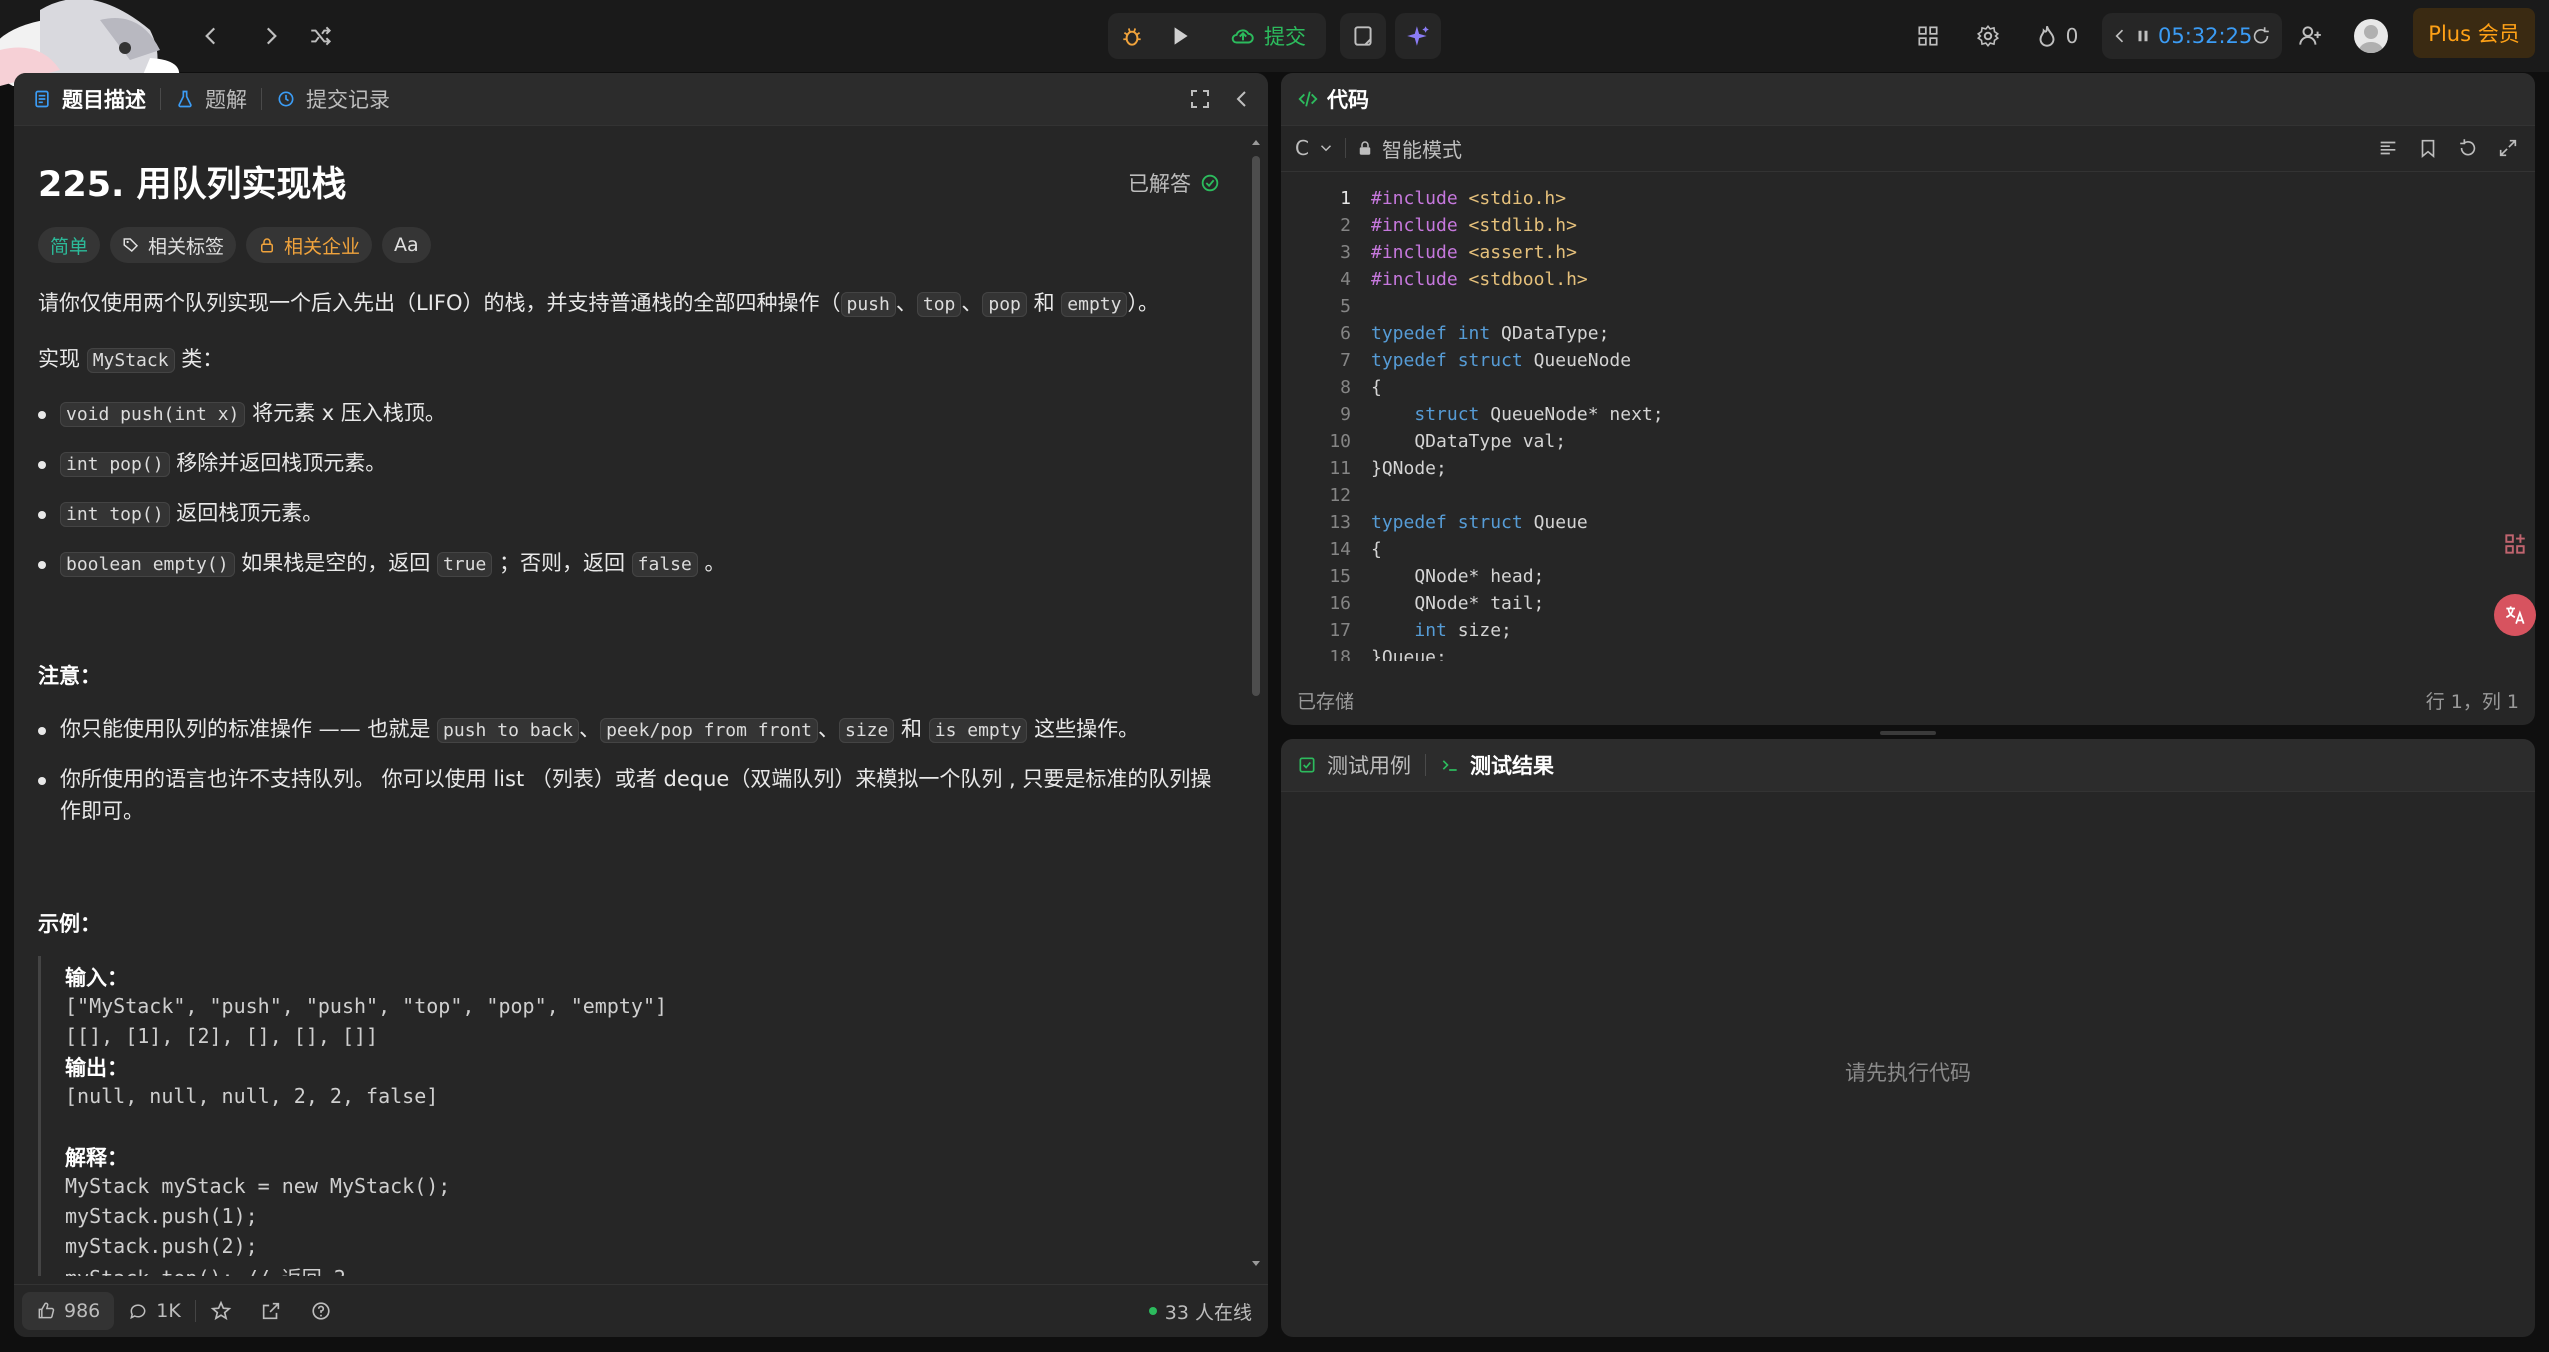 This screenshot has height=1352, width=2549. What do you see at coordinates (309, 245) in the screenshot?
I see `related-companies-button: 相关企业` at bounding box center [309, 245].